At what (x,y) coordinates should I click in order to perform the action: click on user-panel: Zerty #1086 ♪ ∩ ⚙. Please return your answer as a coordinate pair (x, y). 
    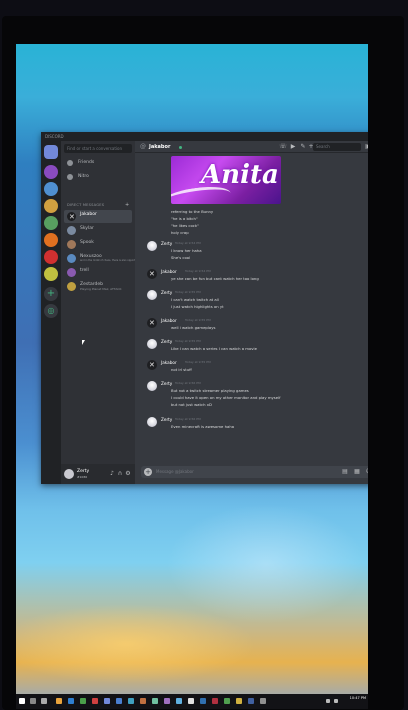
    Looking at the image, I should click on (98, 474).